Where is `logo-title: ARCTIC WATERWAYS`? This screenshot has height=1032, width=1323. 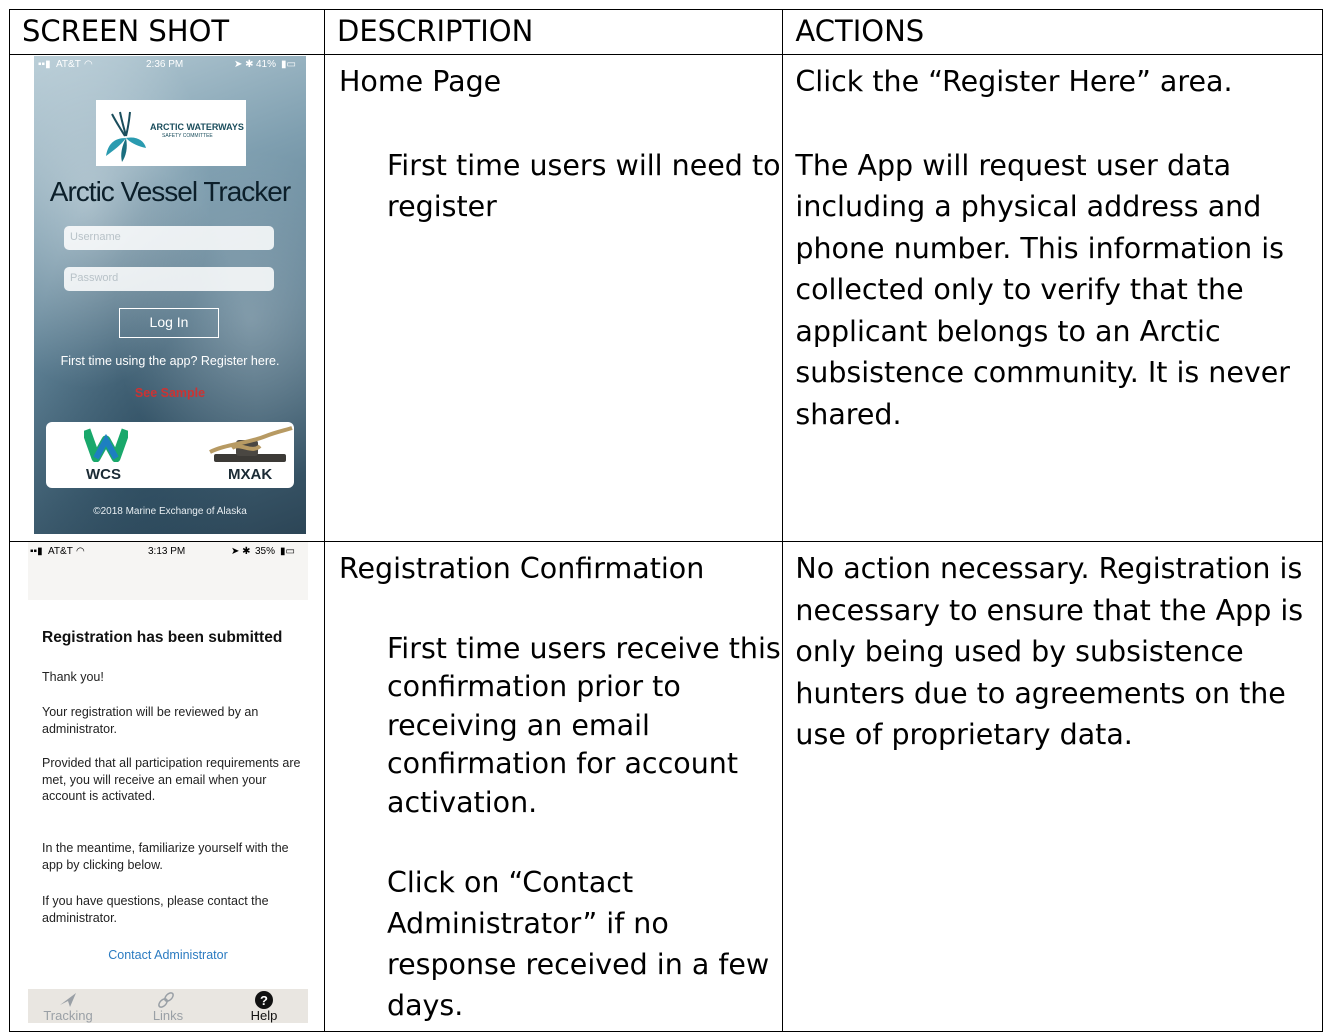 logo-title: ARCTIC WATERWAYS is located at coordinates (197, 127).